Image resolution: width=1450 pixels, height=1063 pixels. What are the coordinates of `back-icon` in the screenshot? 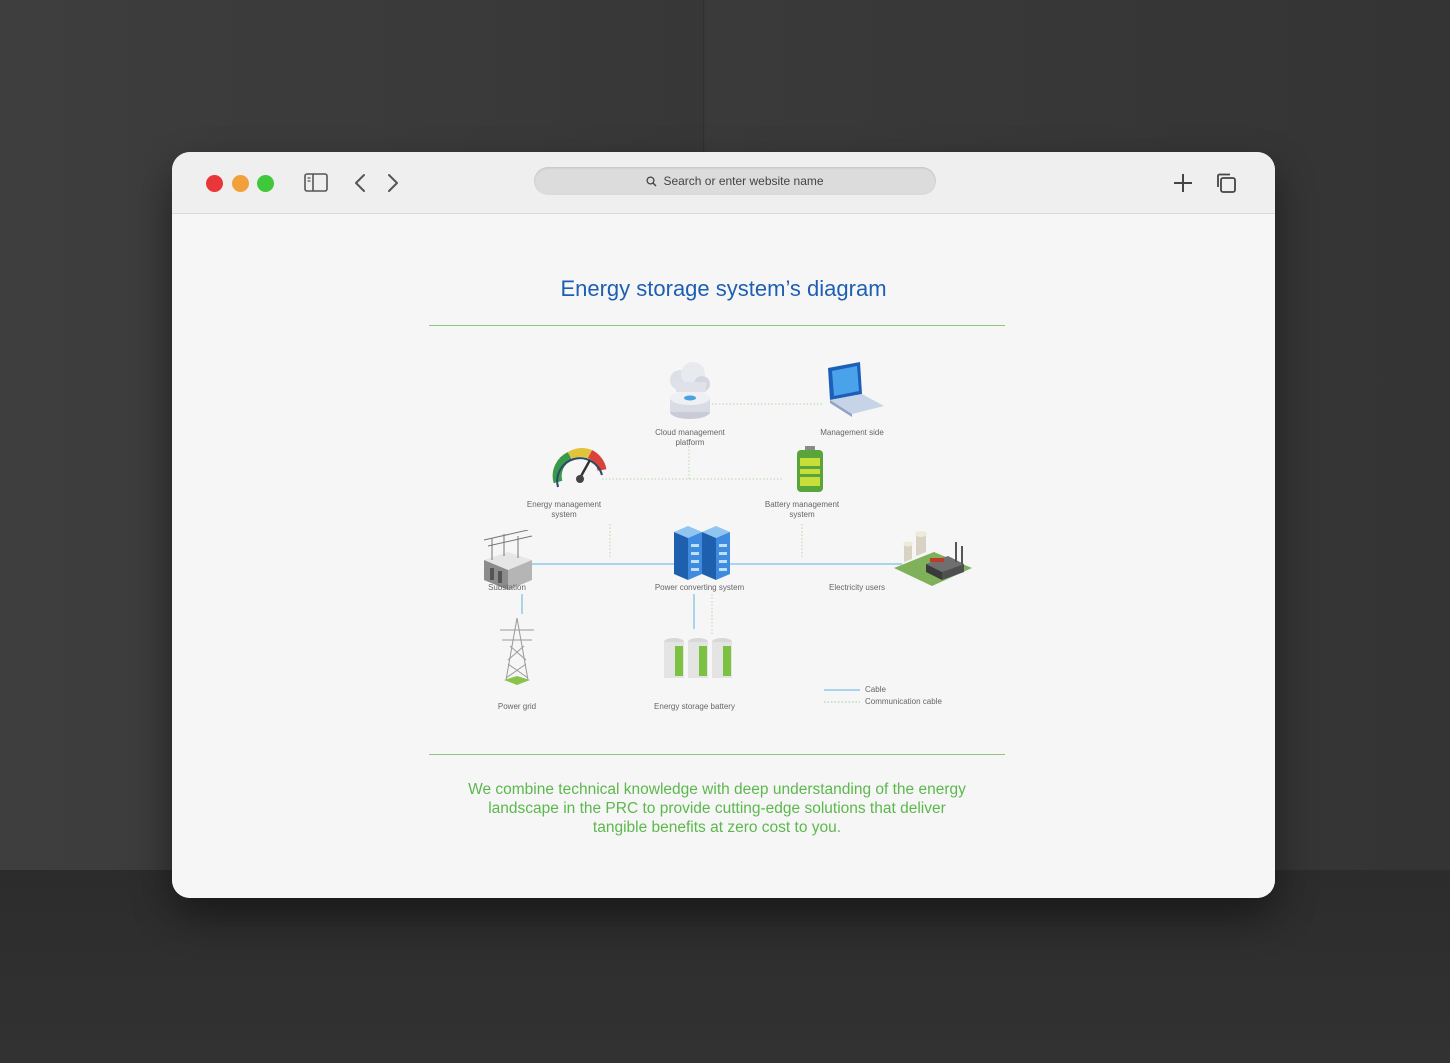 It's located at (360, 183).